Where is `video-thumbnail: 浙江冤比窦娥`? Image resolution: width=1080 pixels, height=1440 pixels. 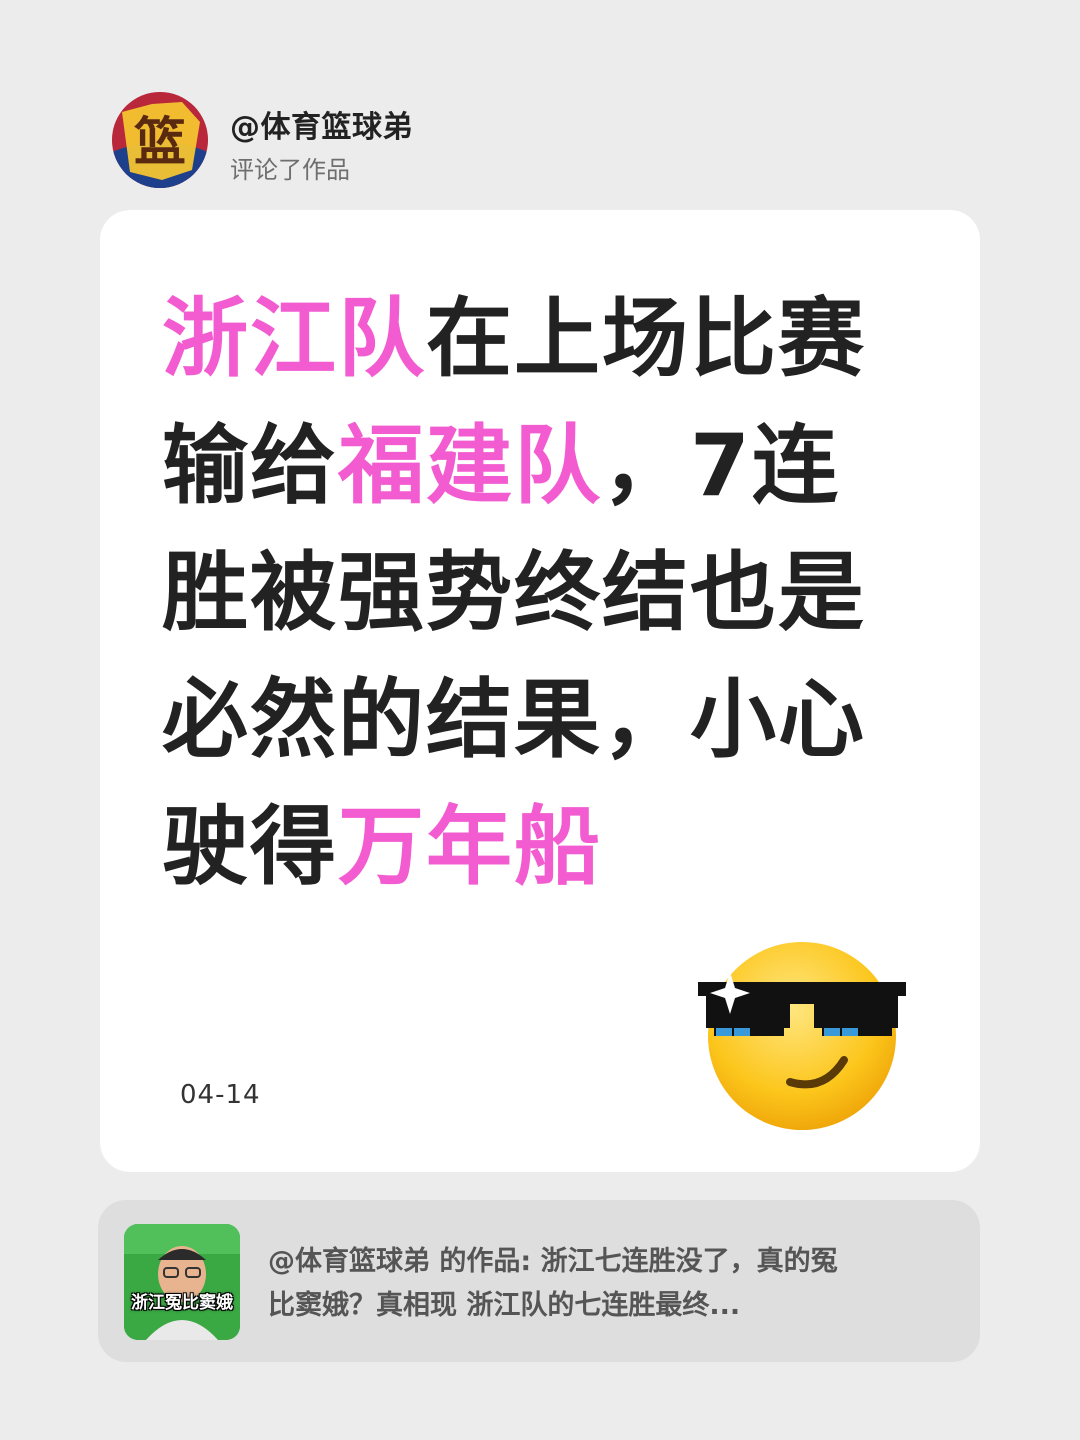 video-thumbnail: 浙江冤比窦娥 is located at coordinates (182, 1282).